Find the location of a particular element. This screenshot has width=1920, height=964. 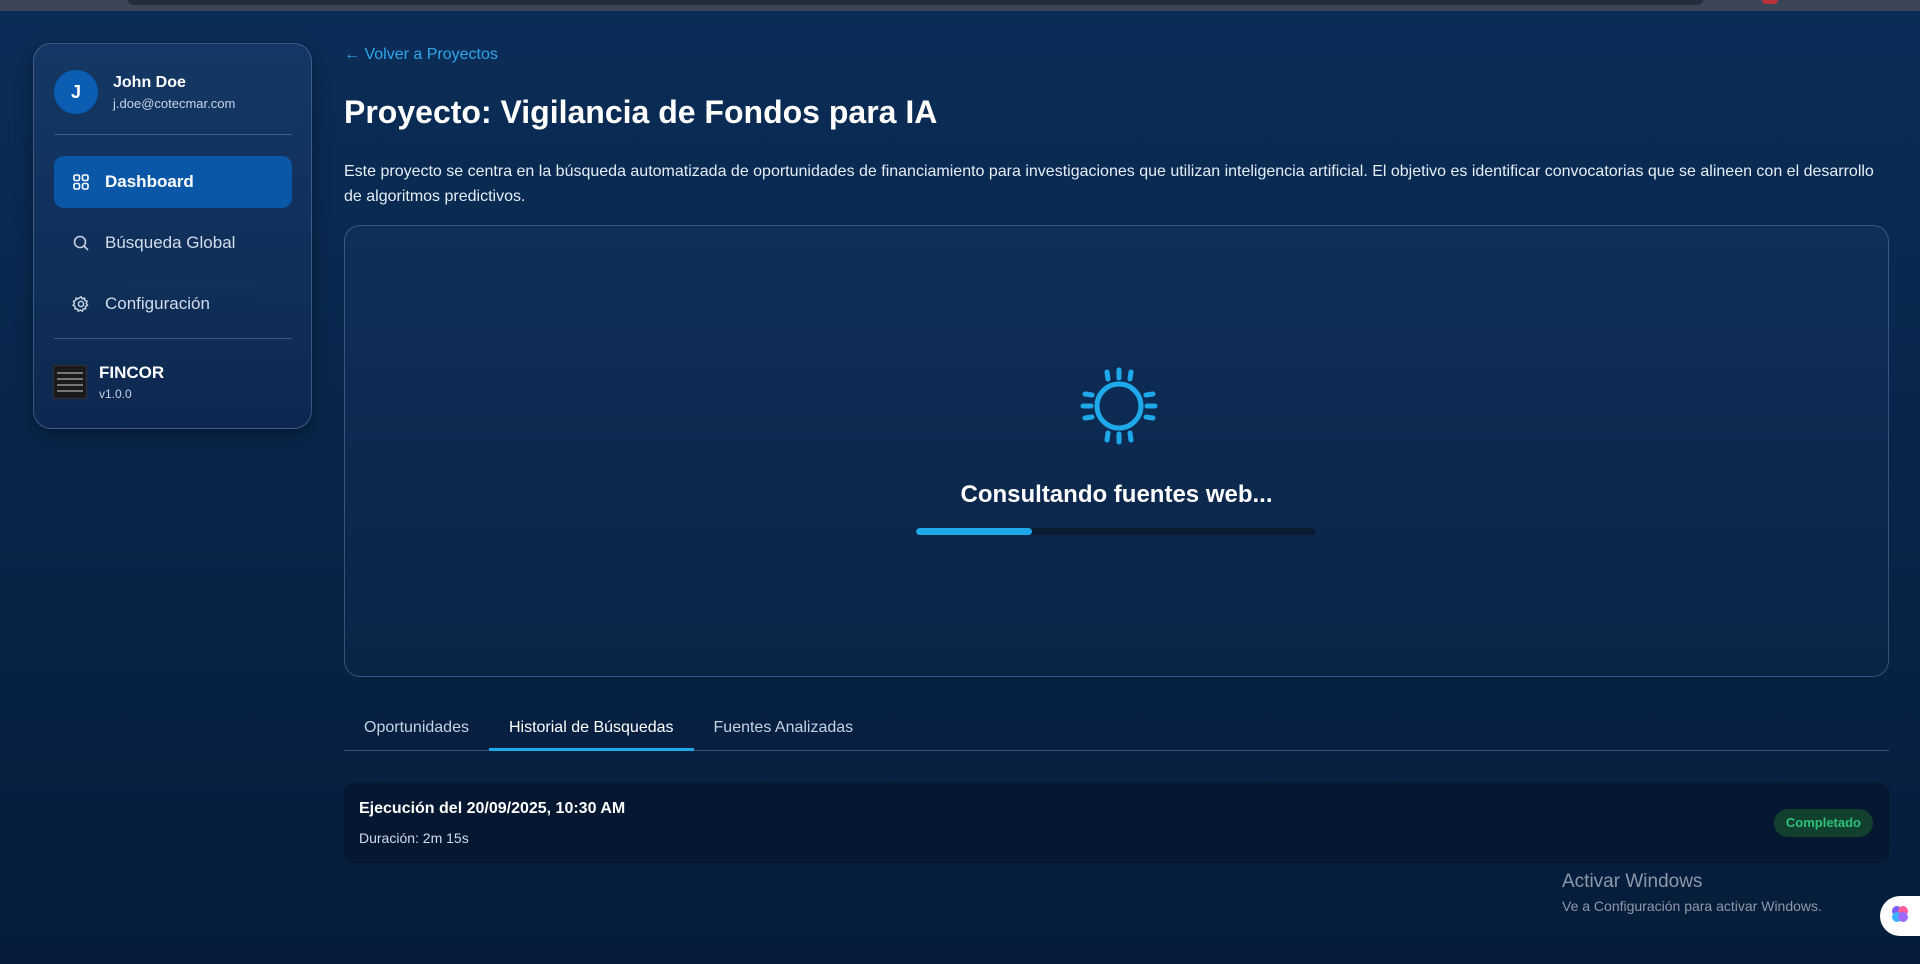

sidebar-item-busqueda-global: Búsqueda Global is located at coordinates (173, 243).